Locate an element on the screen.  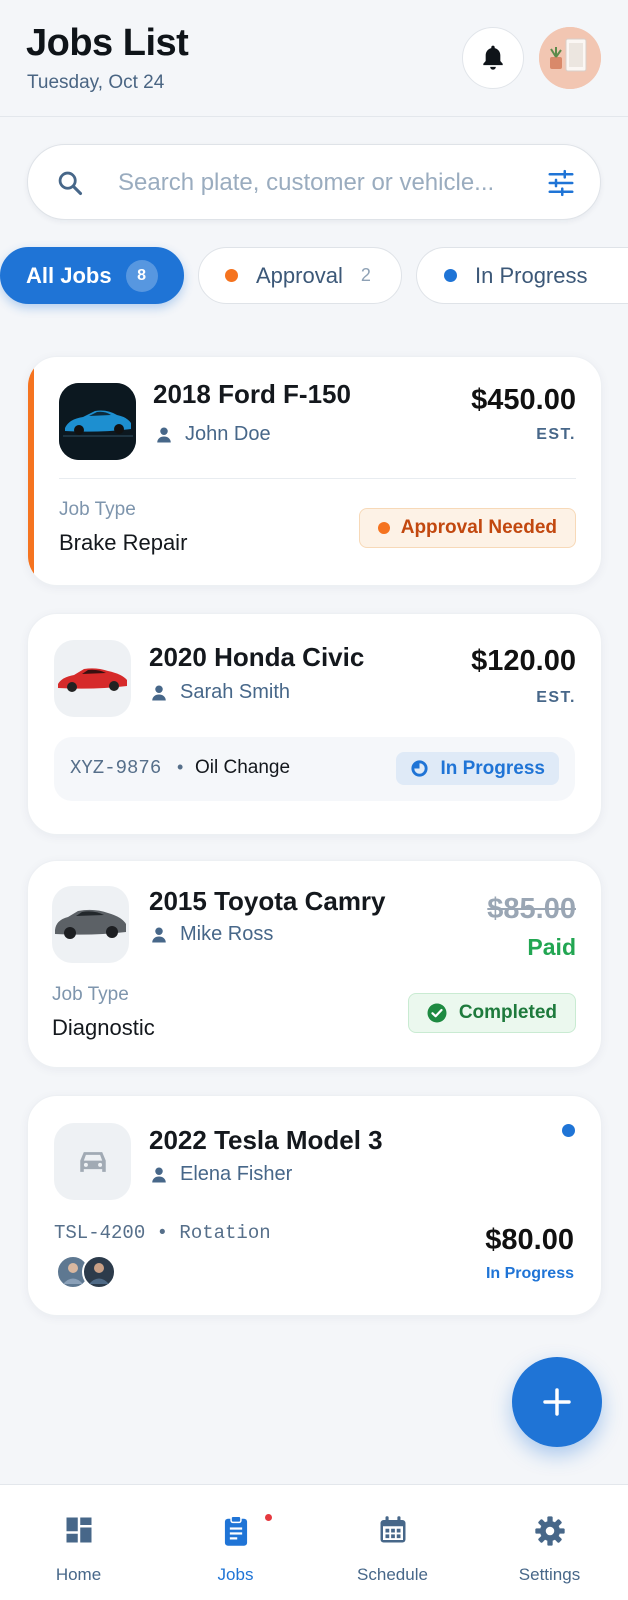
job-price-original: $85.00 is located at coordinates (531, 909).